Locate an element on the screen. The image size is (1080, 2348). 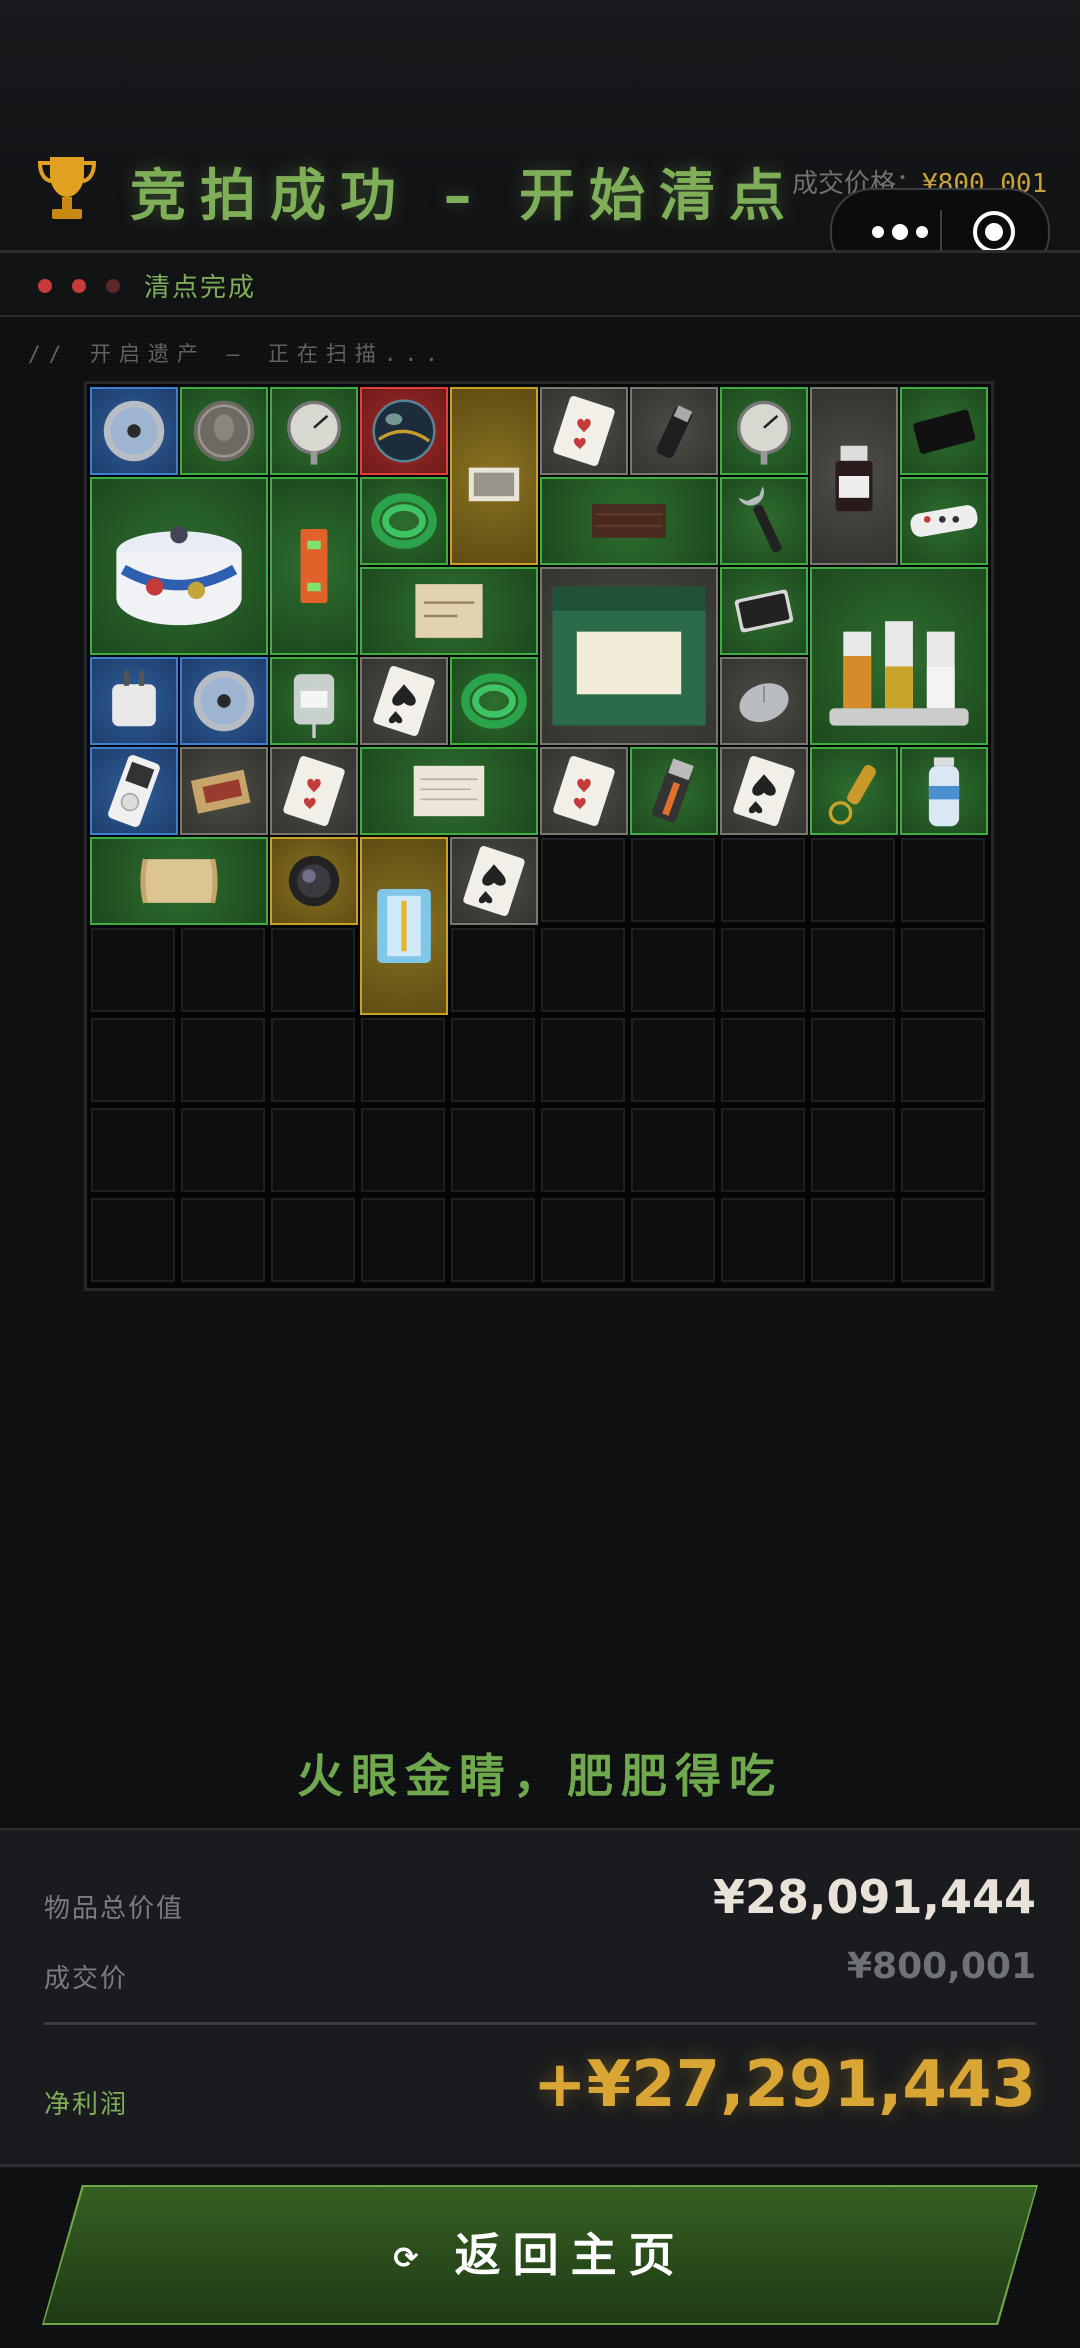
item-lens is located at coordinates (314, 881).